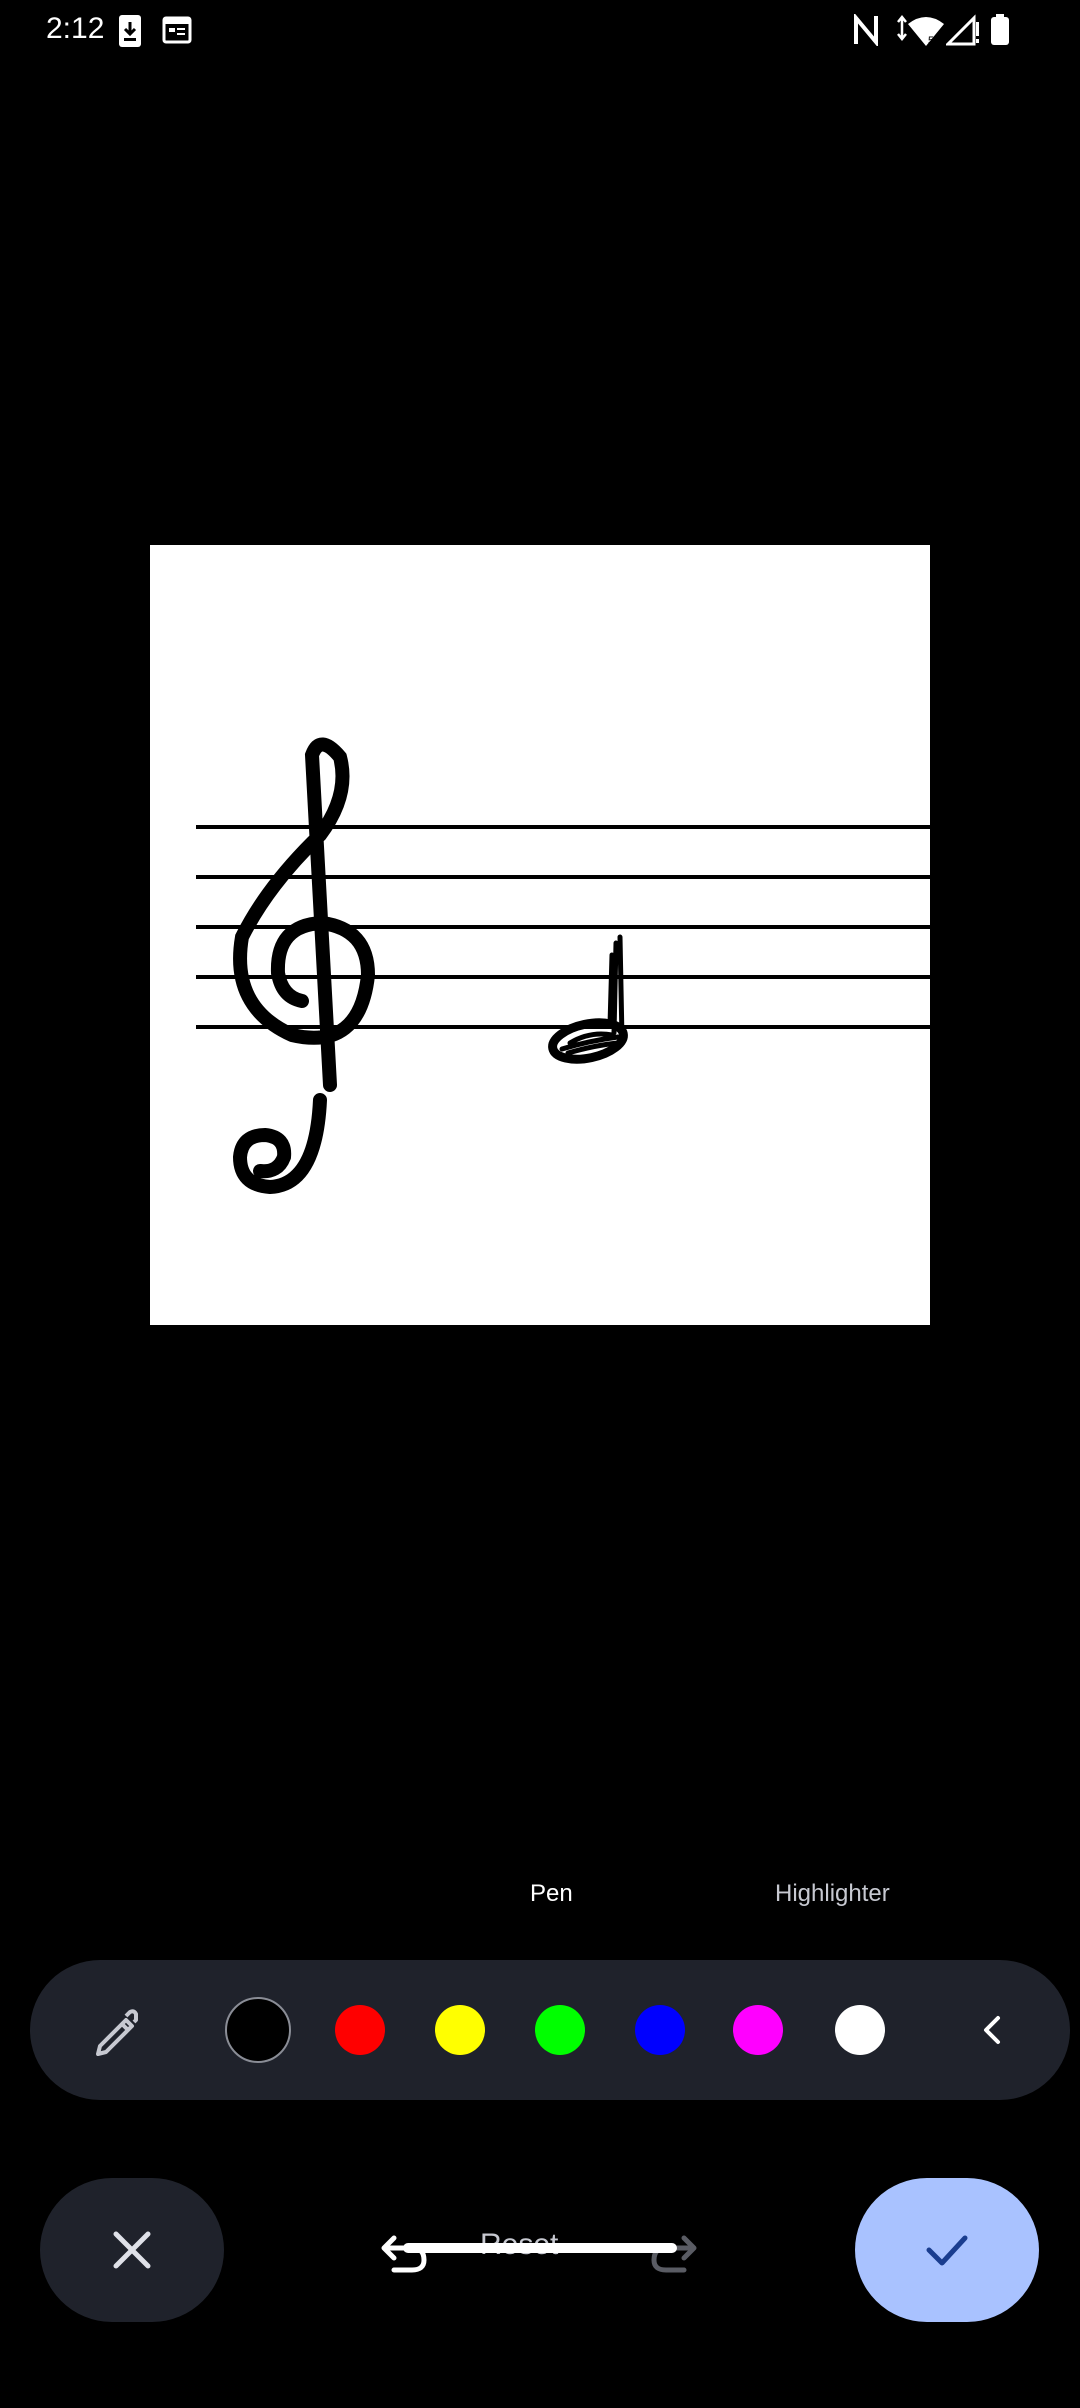  I want to click on tab-pen: Pen, so click(551, 1894).